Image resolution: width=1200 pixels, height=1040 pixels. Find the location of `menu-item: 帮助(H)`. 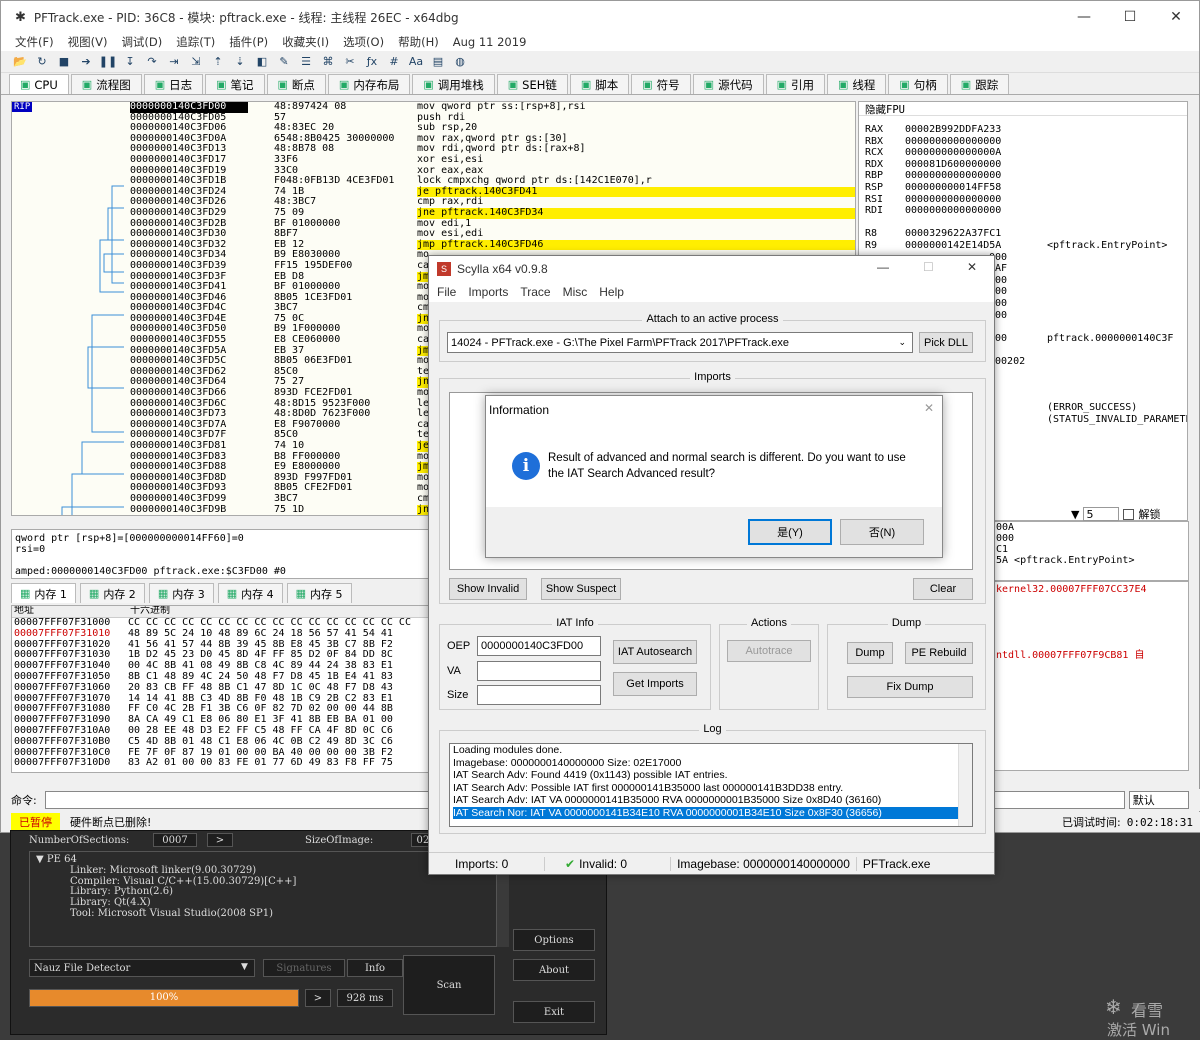

menu-item: 帮助(H) is located at coordinates (418, 42).